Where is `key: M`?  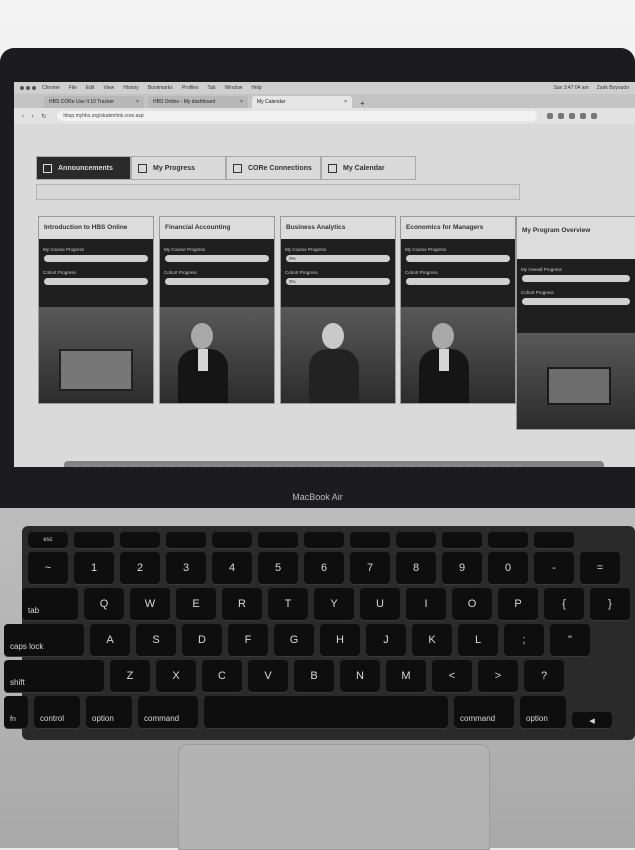
key: M is located at coordinates (406, 676).